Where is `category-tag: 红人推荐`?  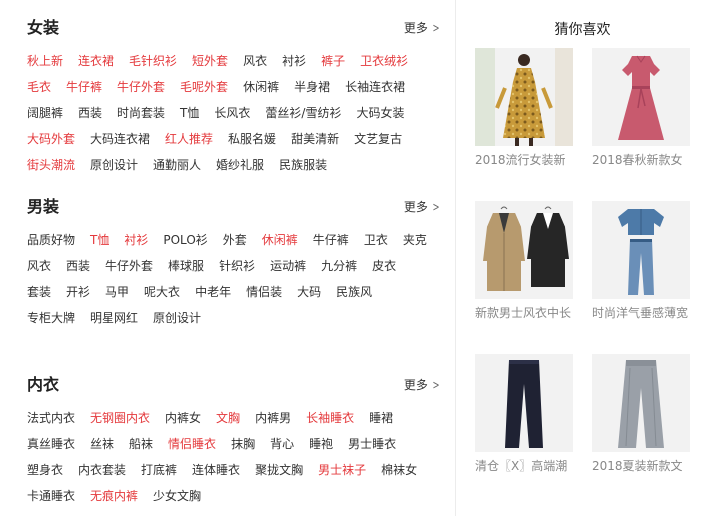 category-tag: 红人推荐 is located at coordinates (189, 139).